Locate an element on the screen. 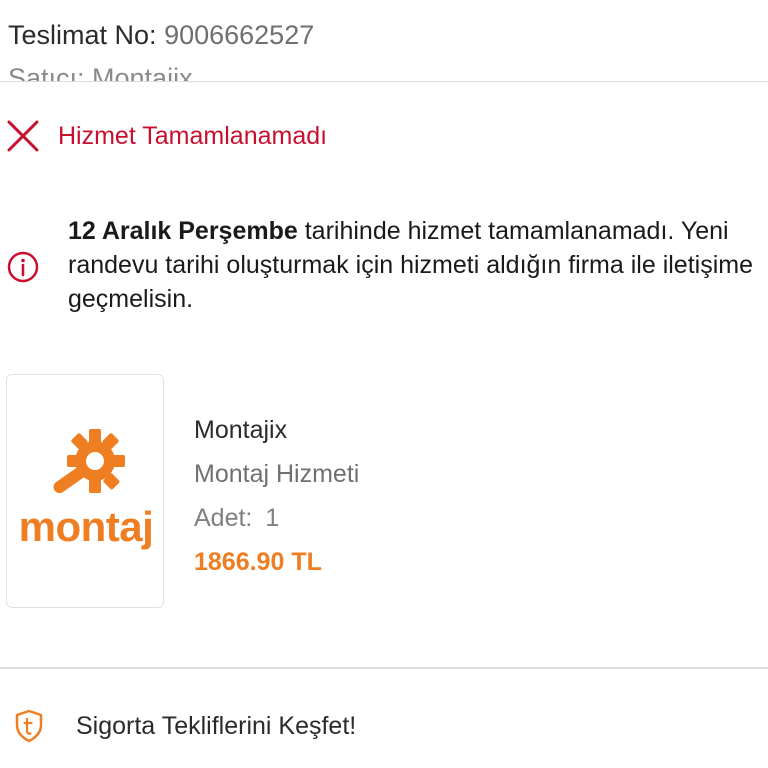 This screenshot has height=768, width=768. product-quantity: Adet: 1 is located at coordinates (276, 518).